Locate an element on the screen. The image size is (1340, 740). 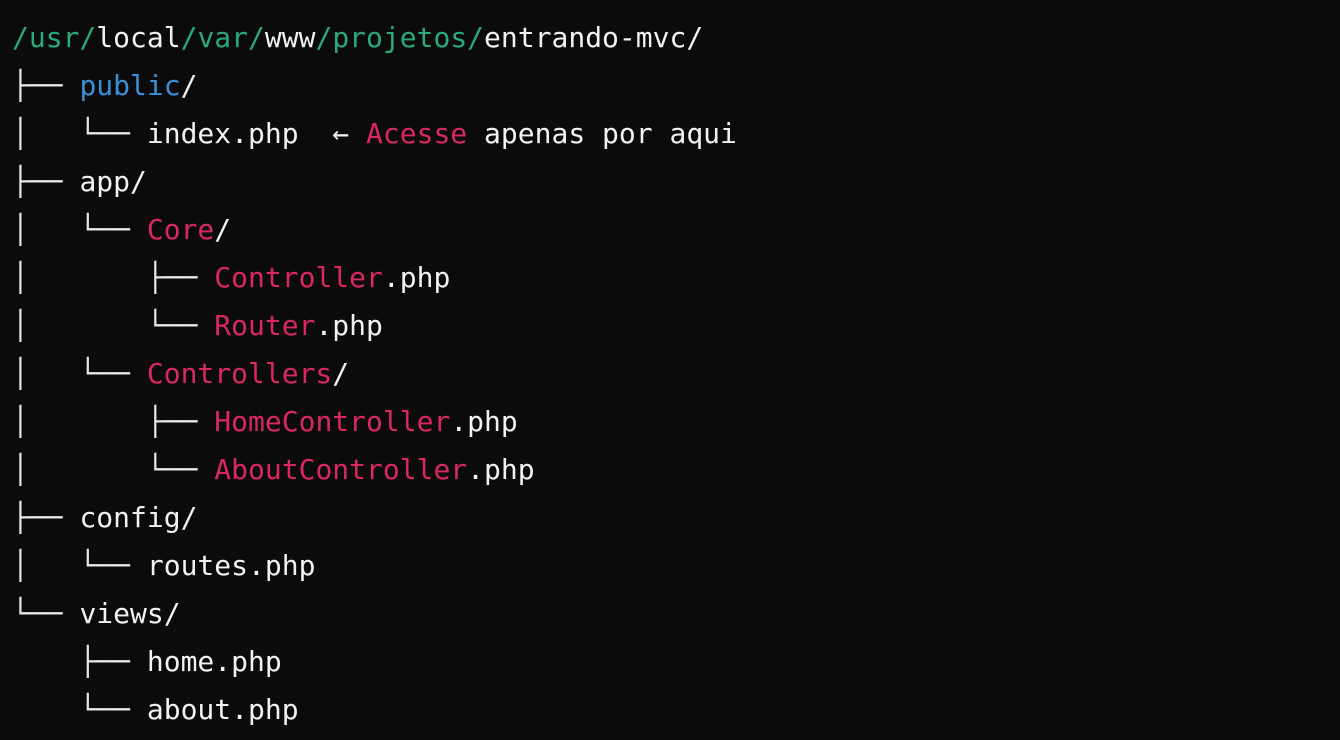
text-segment: app/ is located at coordinates (113, 181).